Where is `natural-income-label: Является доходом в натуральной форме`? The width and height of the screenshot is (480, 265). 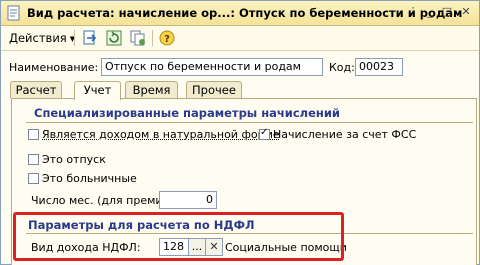
natural-income-label: Является доходом в натуральной форме is located at coordinates (161, 134).